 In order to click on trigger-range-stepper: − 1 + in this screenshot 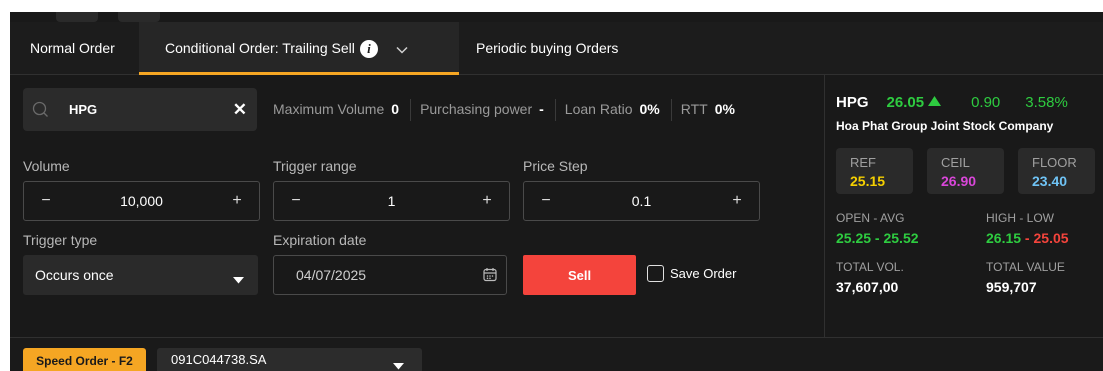, I will do `click(391, 201)`.